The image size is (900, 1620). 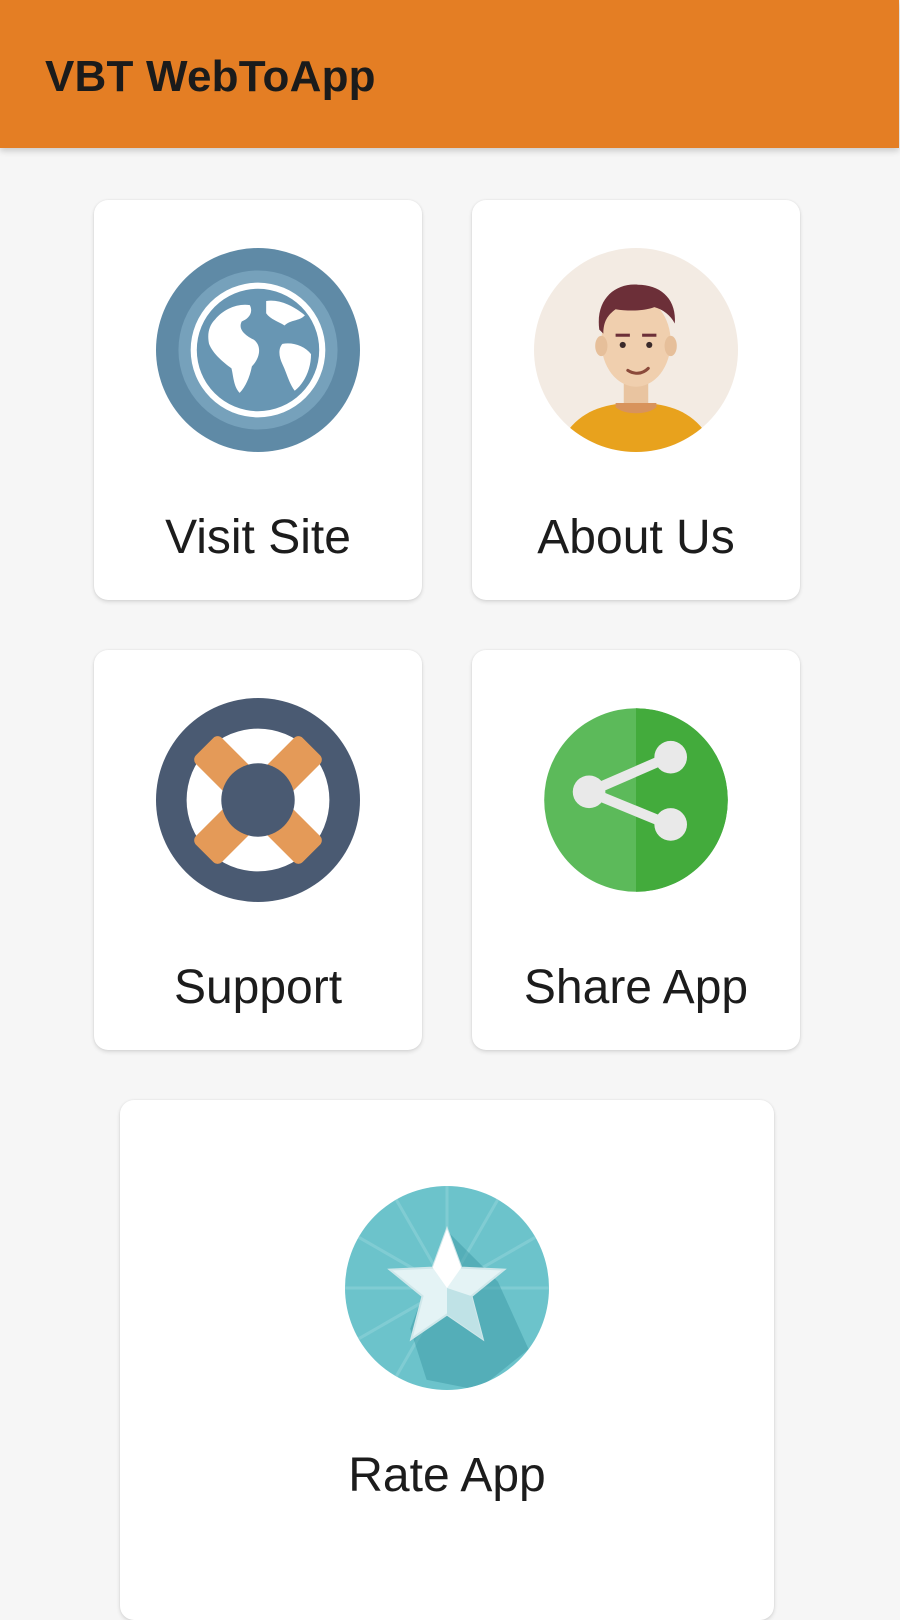 I want to click on app-bar: VBT WebToApp, so click(x=449, y=74).